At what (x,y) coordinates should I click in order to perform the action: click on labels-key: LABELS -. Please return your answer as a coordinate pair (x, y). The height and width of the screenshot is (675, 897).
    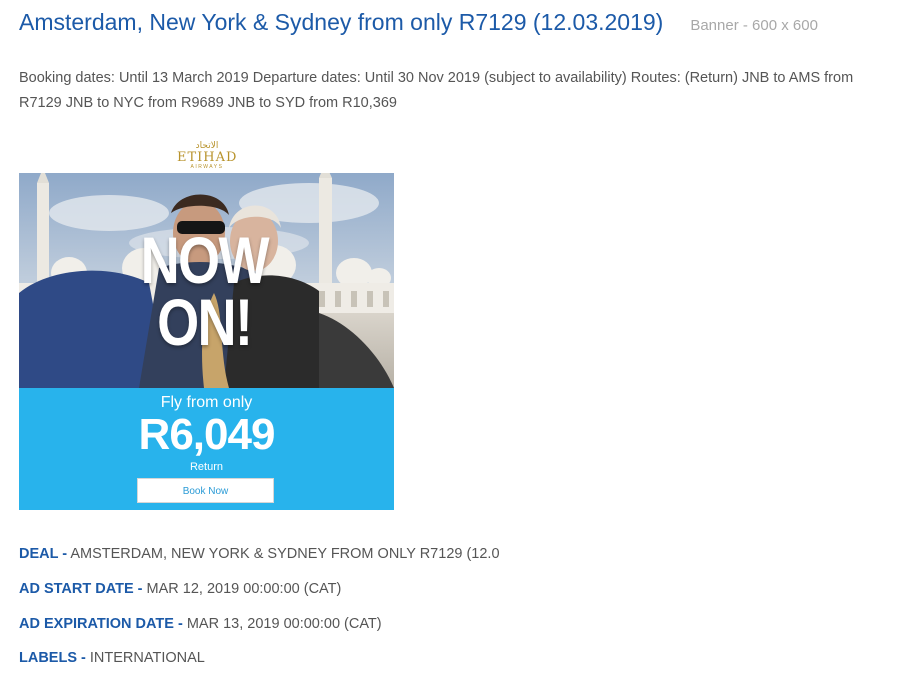
    Looking at the image, I should click on (52, 658).